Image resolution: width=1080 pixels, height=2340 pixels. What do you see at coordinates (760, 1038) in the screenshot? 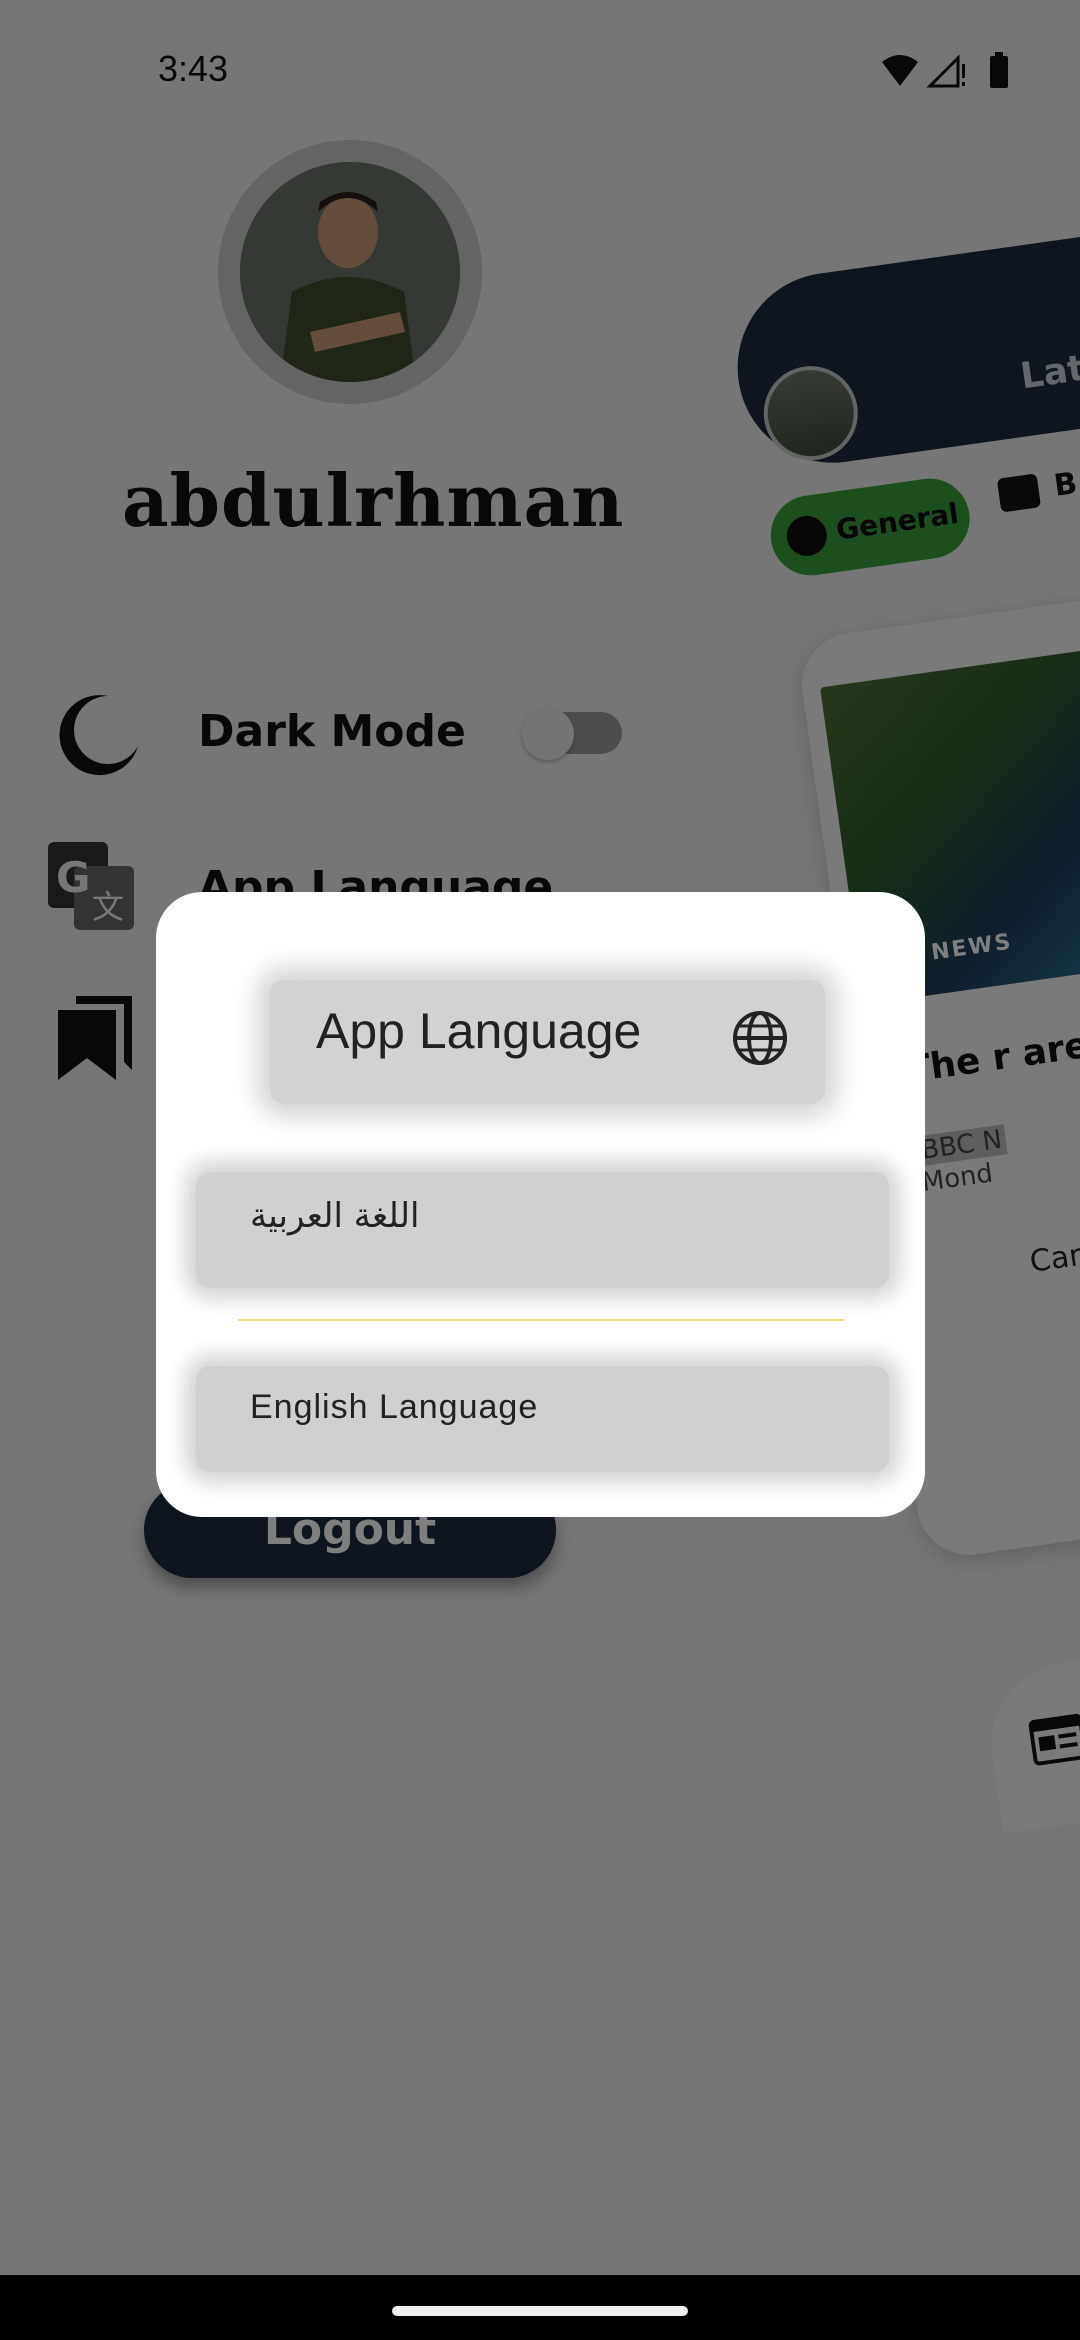
I see `globe-icon` at bounding box center [760, 1038].